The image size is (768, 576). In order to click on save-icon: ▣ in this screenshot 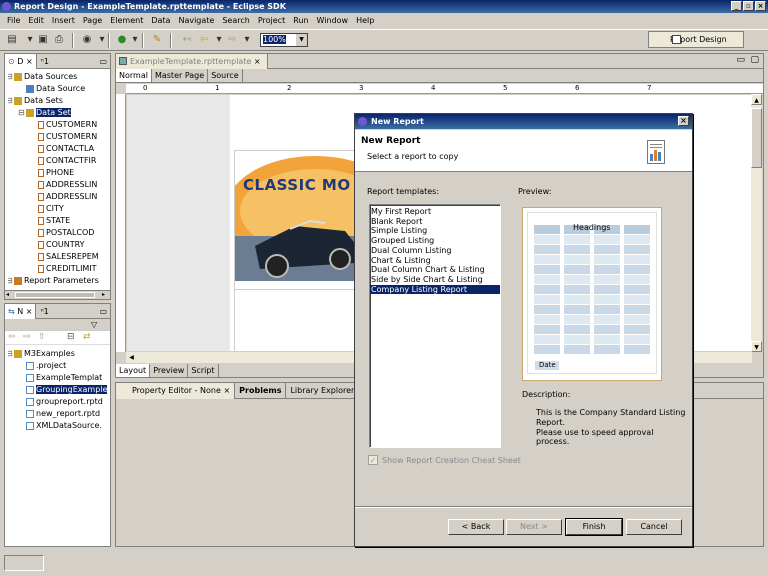, I will do `click(43, 40)`.